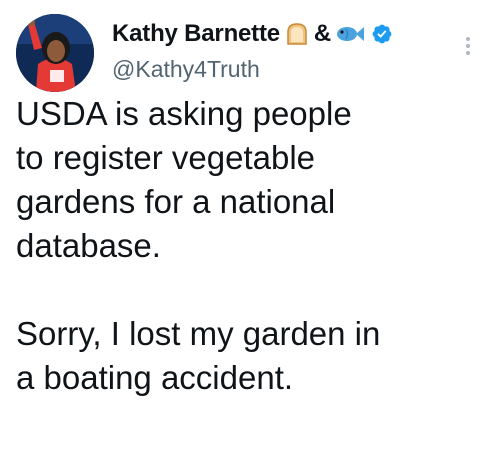  I want to click on more-options-icon, so click(468, 46).